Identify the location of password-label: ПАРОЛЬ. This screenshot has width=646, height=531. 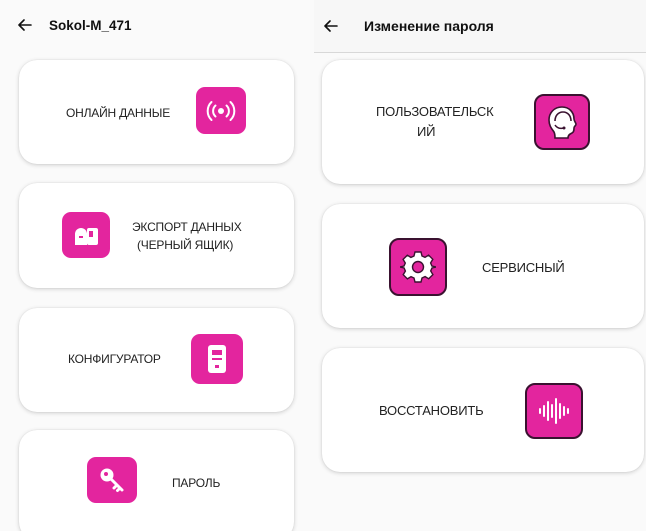
(196, 483).